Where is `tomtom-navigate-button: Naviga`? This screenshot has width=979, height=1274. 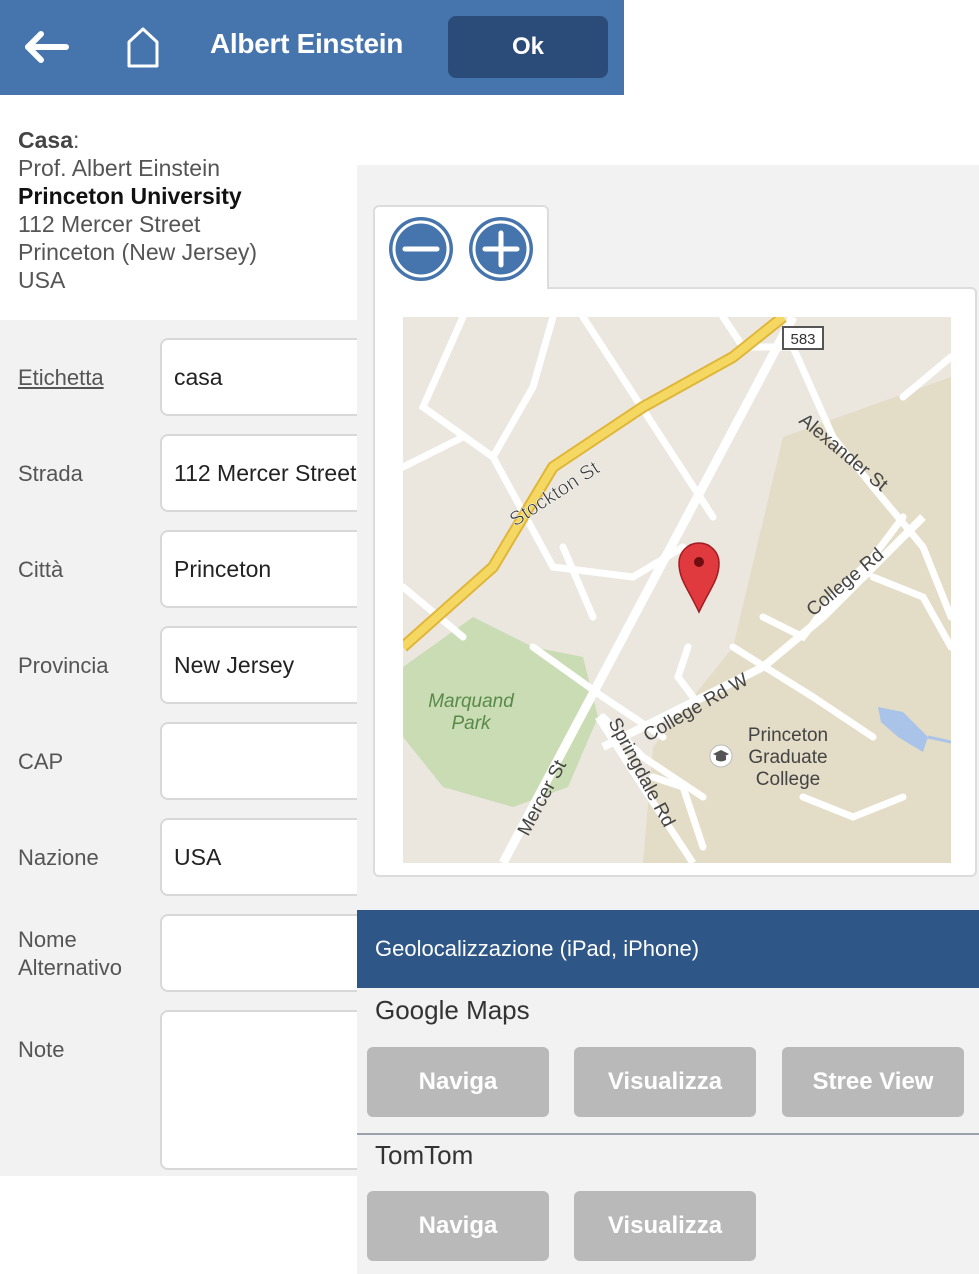 tomtom-navigate-button: Naviga is located at coordinates (458, 1226).